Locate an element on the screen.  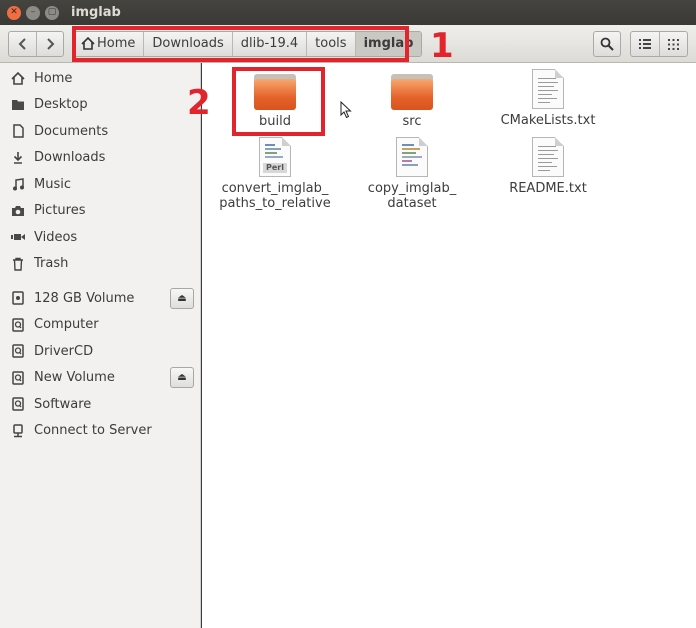
sidebar-item-connect-to-server: Connect to Server is located at coordinates (100, 431).